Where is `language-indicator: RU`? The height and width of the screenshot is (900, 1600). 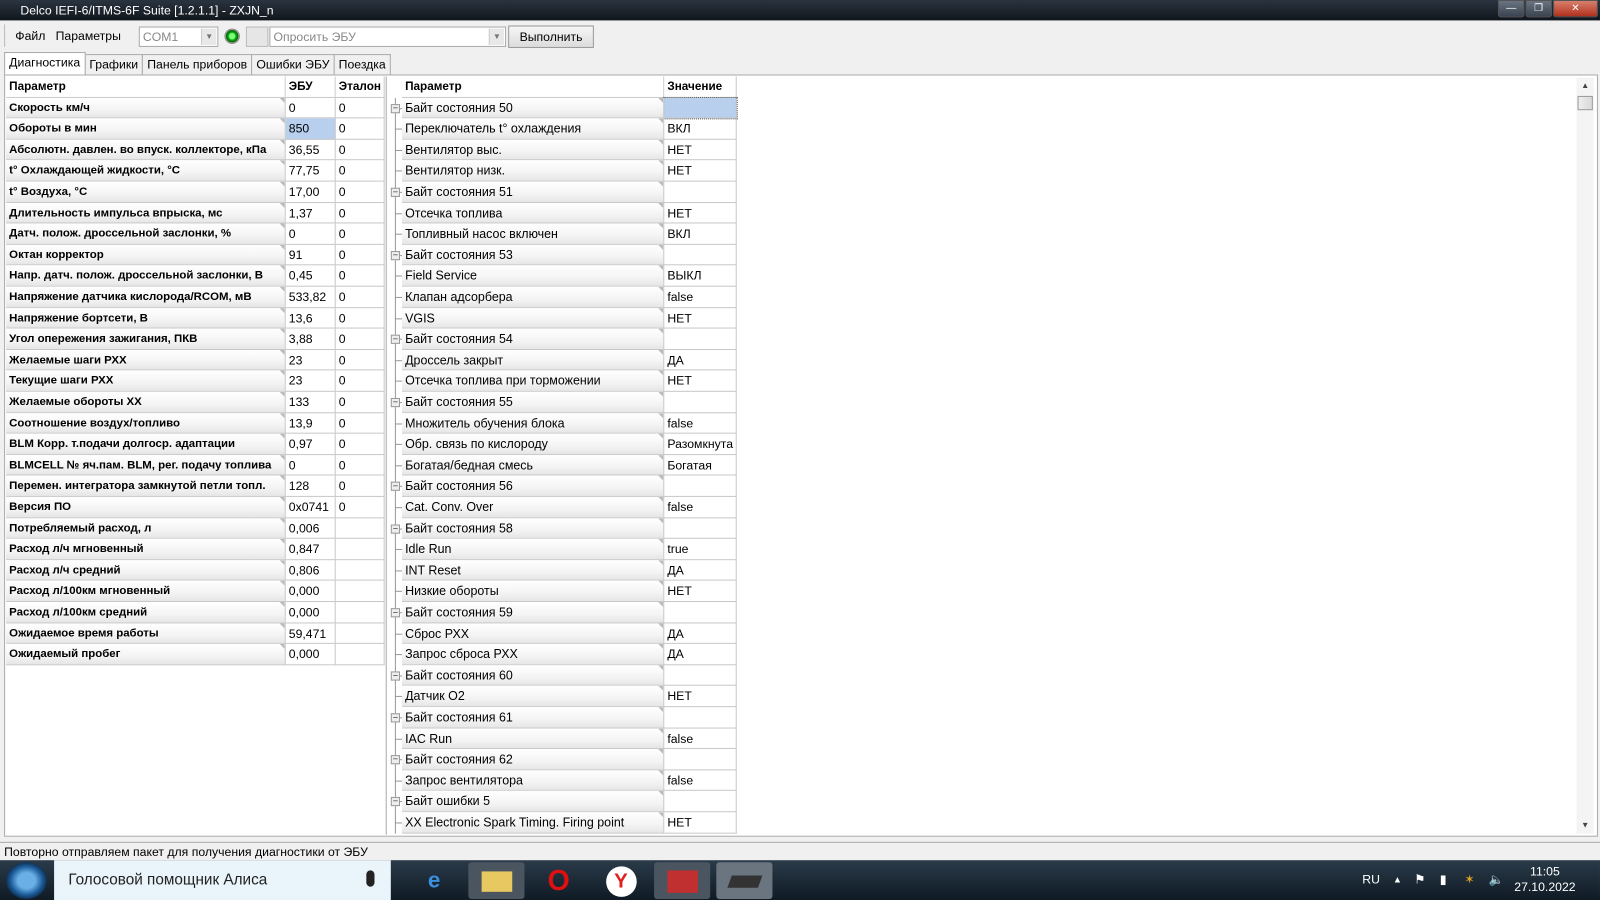
language-indicator: RU is located at coordinates (1371, 880).